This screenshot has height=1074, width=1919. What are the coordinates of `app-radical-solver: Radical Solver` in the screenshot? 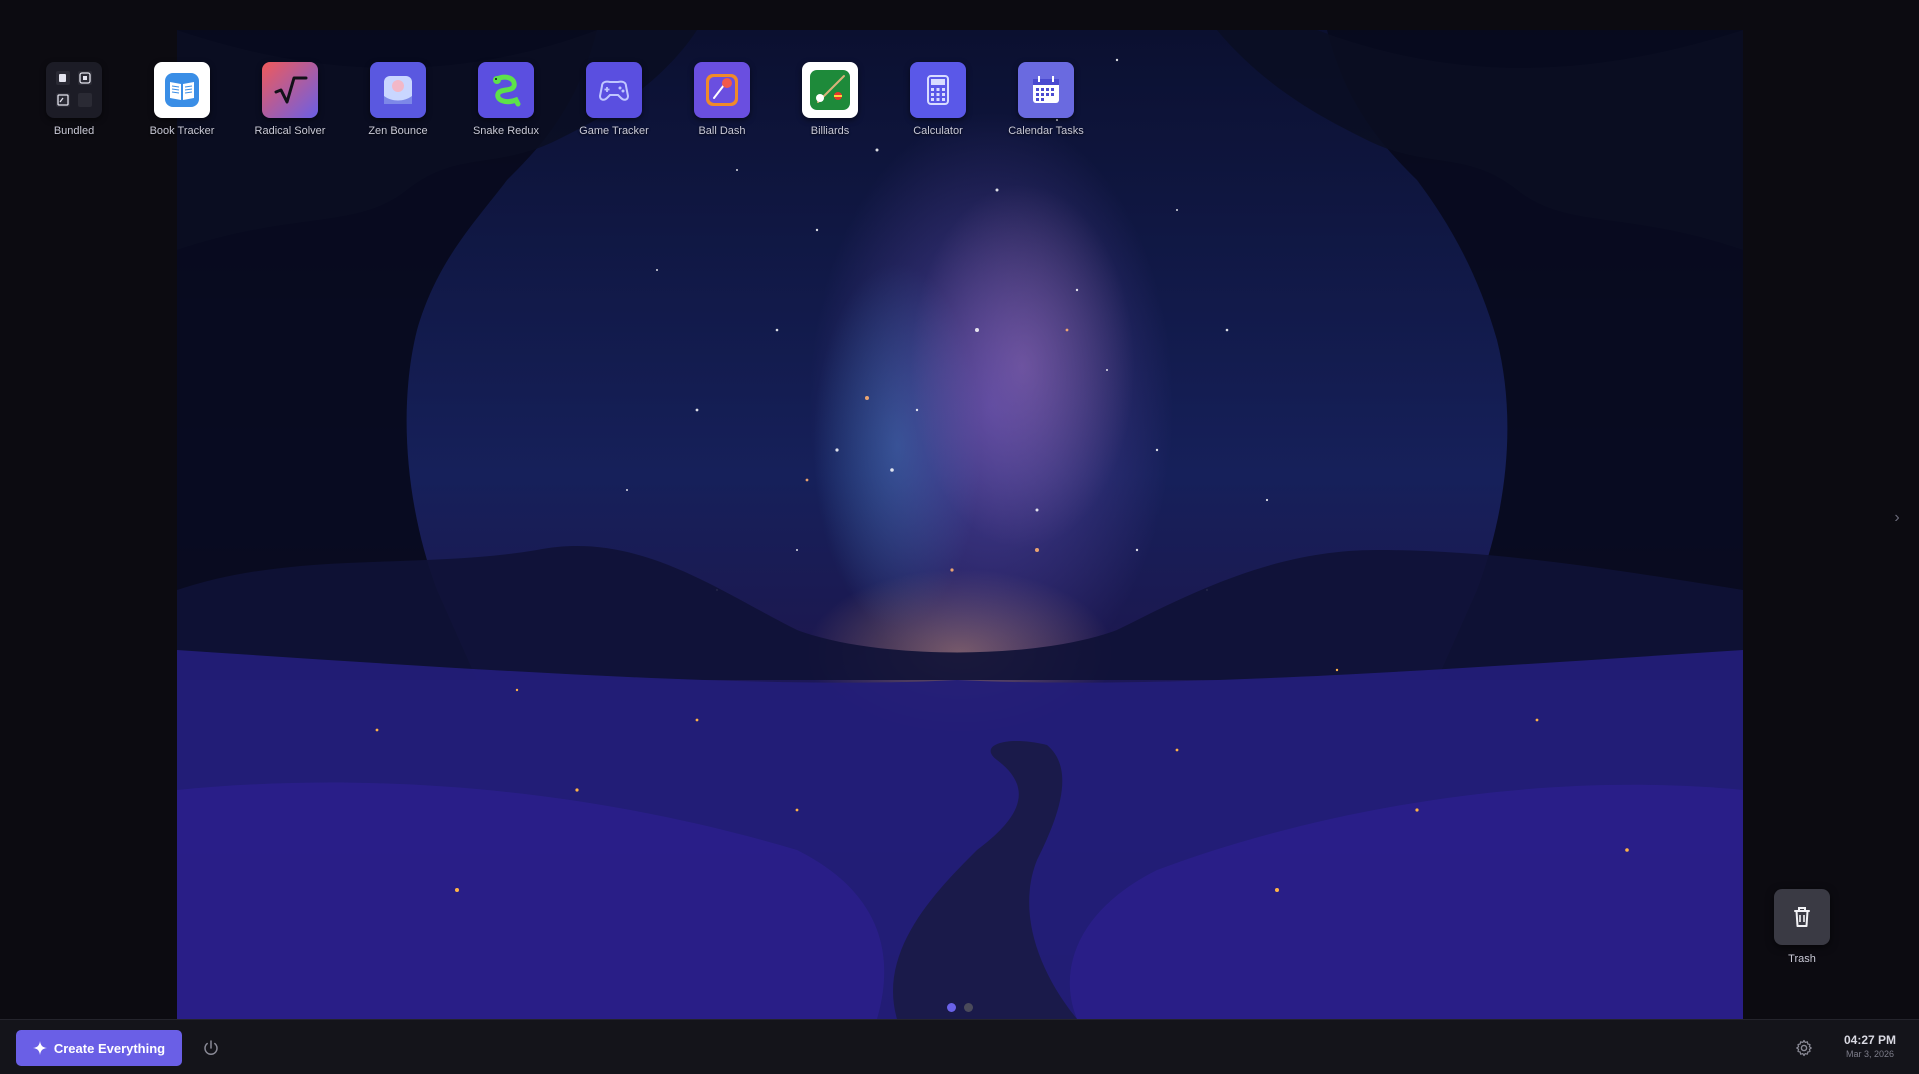 It's located at (290, 112).